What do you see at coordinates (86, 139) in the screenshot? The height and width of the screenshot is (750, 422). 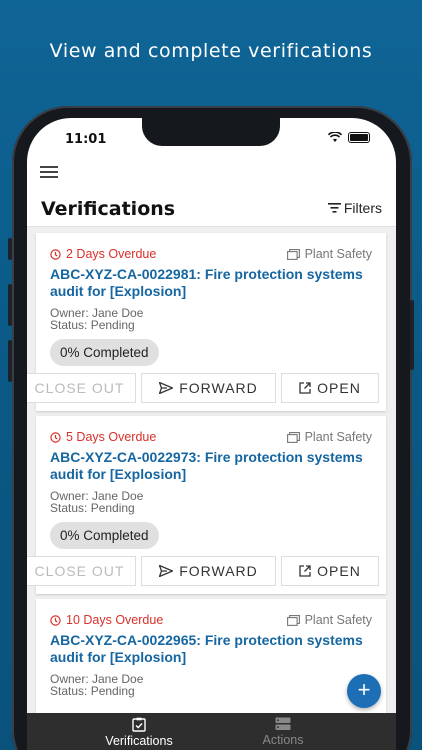 I see `status-time: 11:01` at bounding box center [86, 139].